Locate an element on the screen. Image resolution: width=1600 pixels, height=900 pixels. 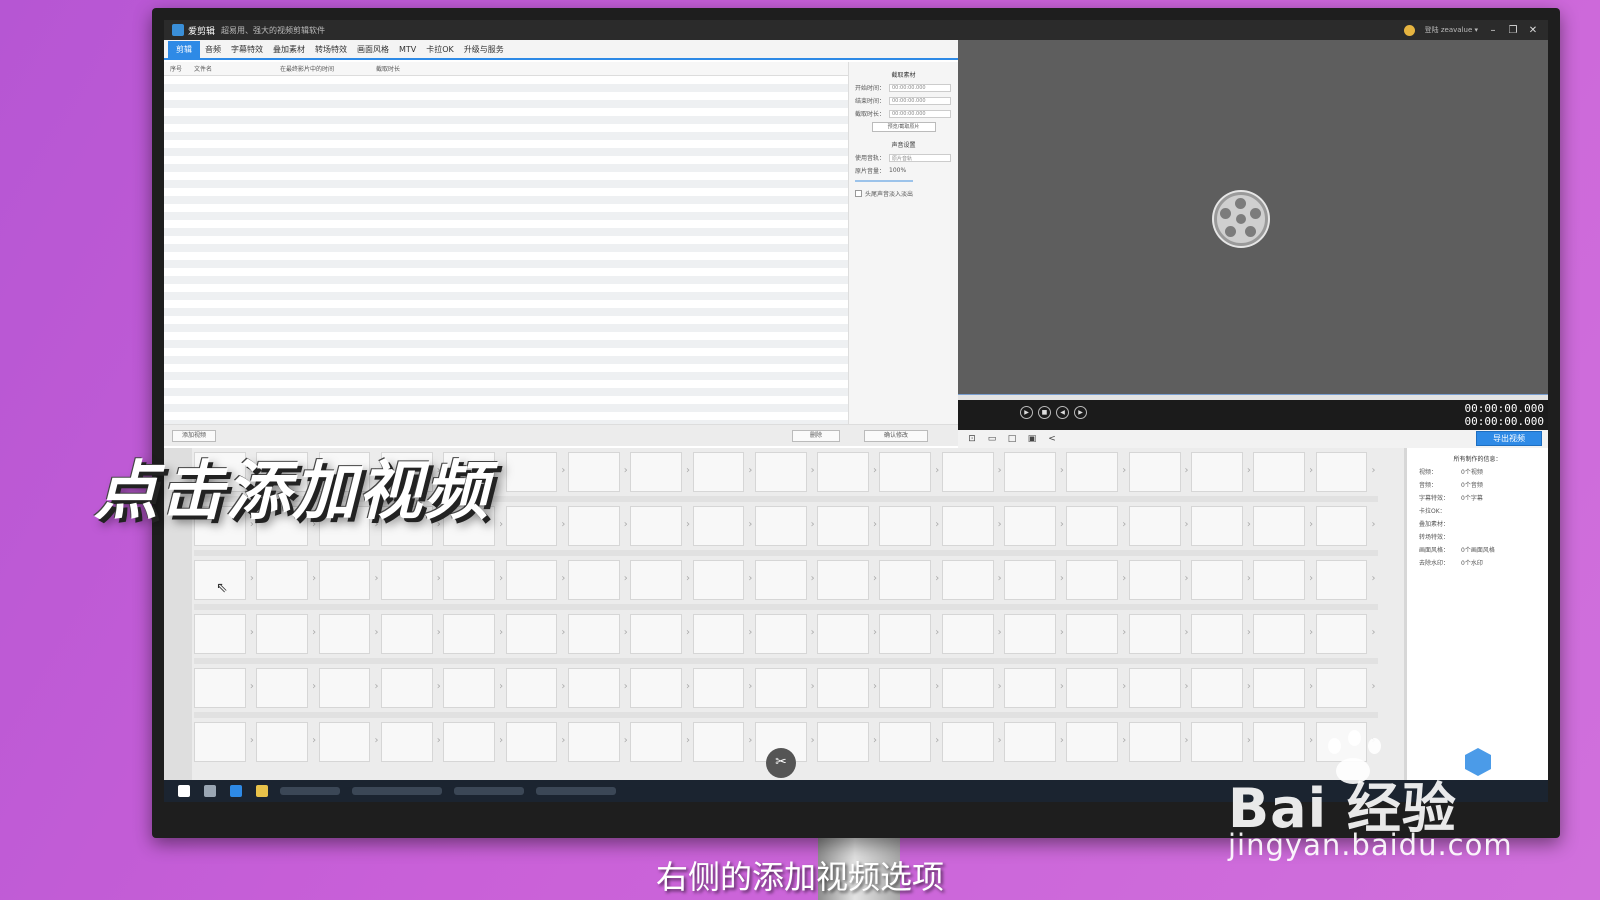
user-name: 登陆 zeavalue ▾ is located at coordinates (1451, 30).